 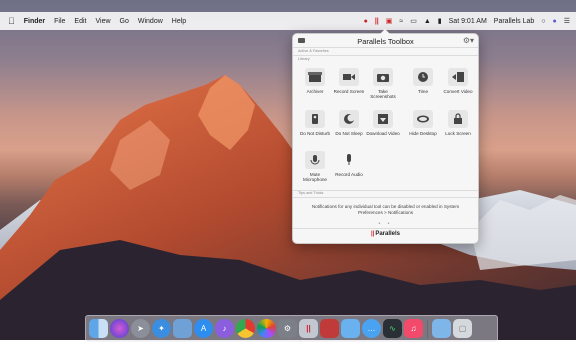 What do you see at coordinates (413, 328) in the screenshot?
I see `music-icon: ♫` at bounding box center [413, 328].